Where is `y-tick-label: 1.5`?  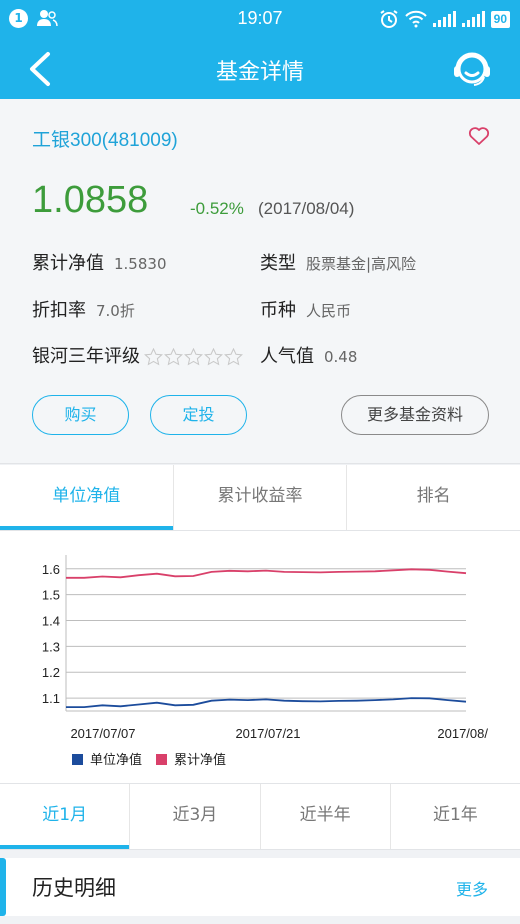
y-tick-label: 1.5 is located at coordinates (51, 595).